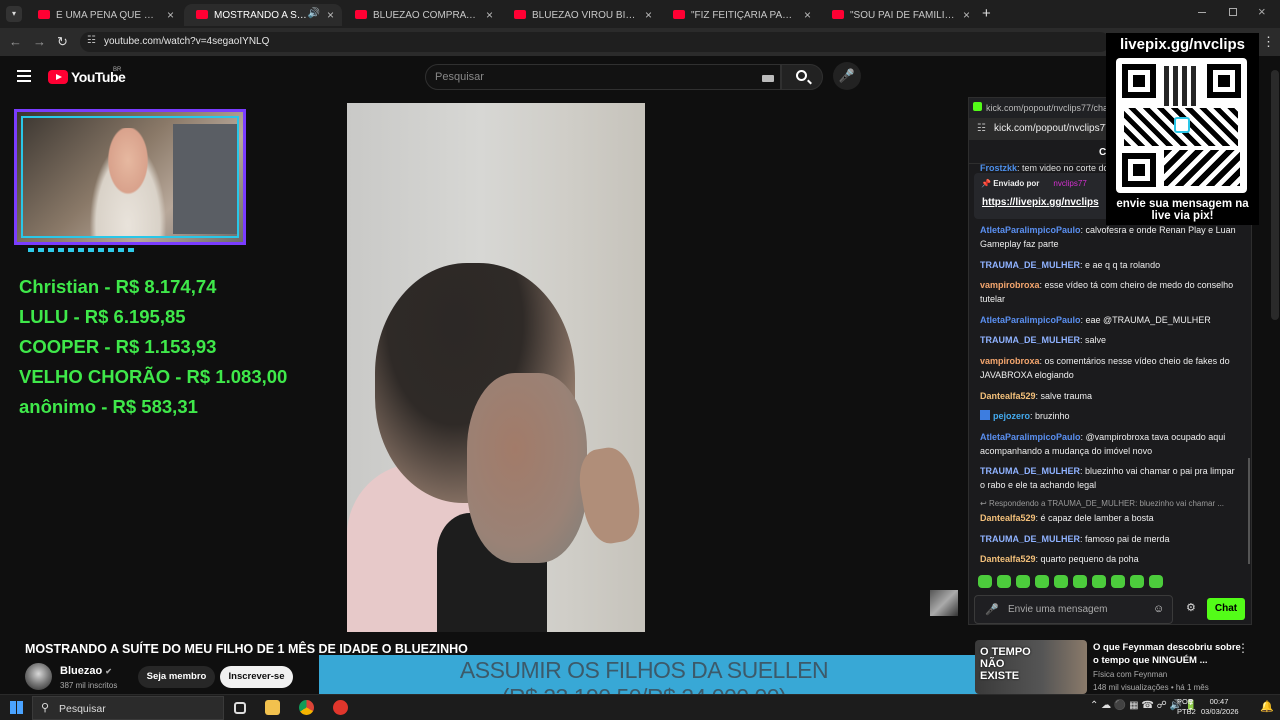  I want to click on recommended-channel: Física com Feynman, so click(1130, 674).